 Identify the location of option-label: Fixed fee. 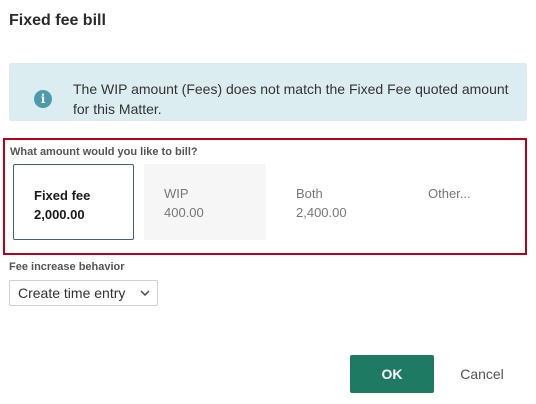
(62, 195).